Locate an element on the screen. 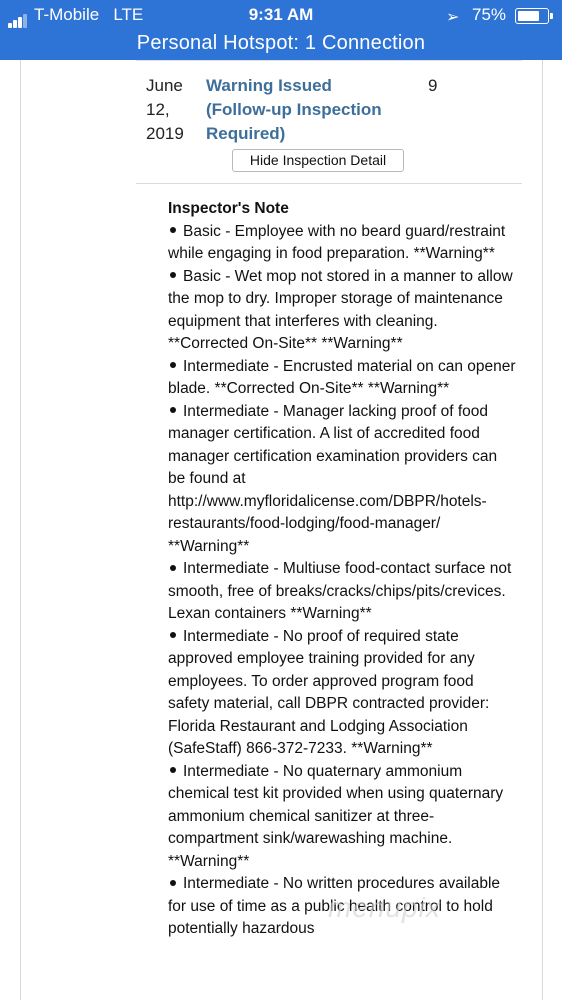 Image resolution: width=562 pixels, height=1000 pixels. violation-count: 9 is located at coordinates (433, 85).